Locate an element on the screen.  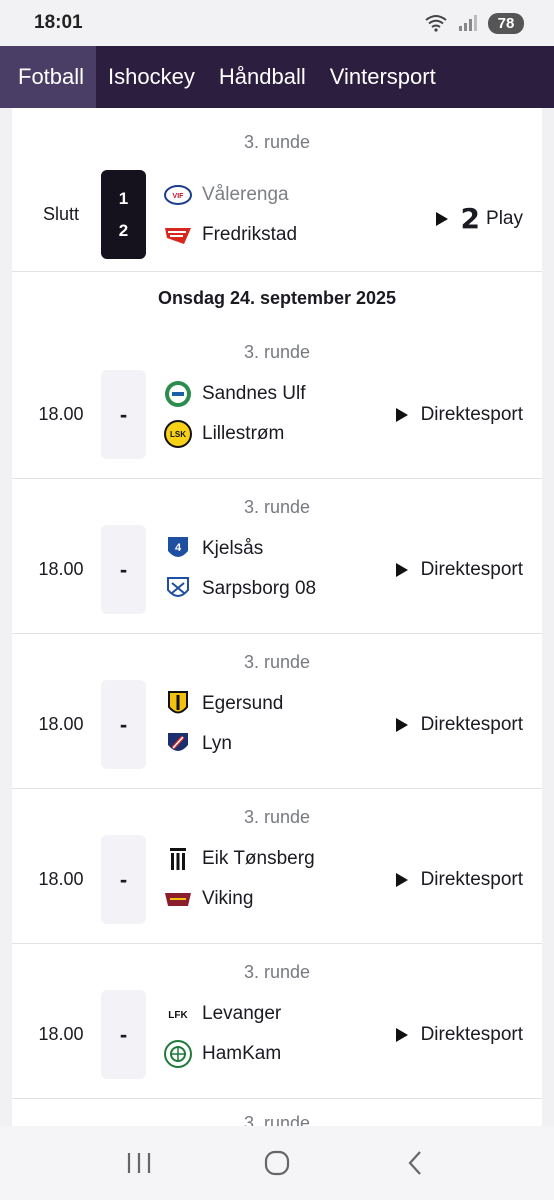
home-team: Sandnes Ulf is located at coordinates (235, 394).